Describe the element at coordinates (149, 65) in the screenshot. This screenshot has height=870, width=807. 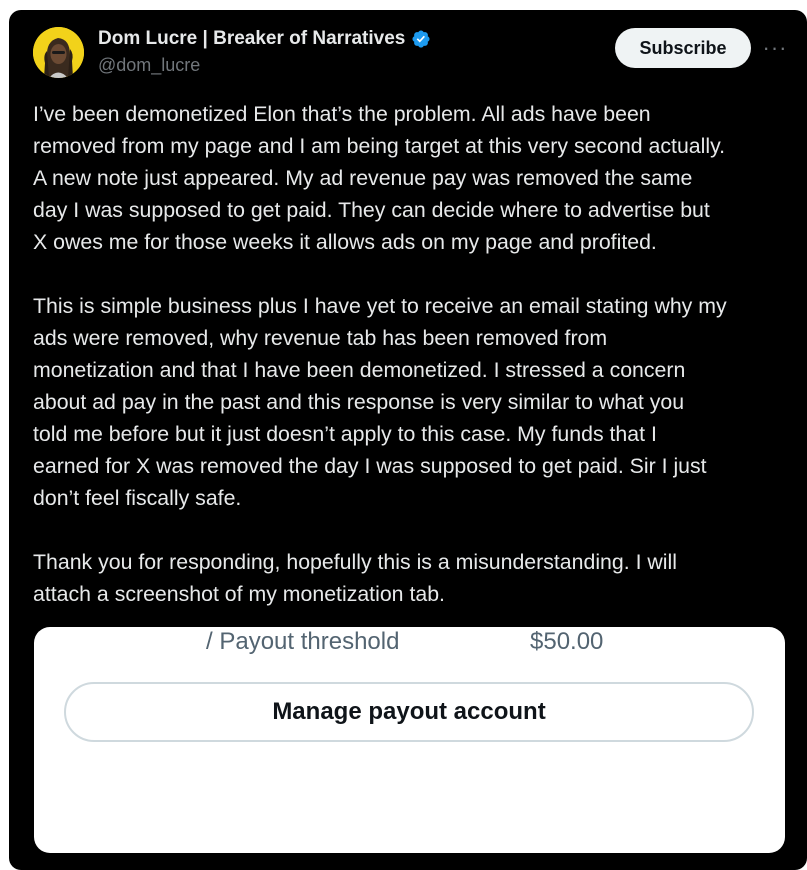
I see `author-handle: @dom_lucre` at that location.